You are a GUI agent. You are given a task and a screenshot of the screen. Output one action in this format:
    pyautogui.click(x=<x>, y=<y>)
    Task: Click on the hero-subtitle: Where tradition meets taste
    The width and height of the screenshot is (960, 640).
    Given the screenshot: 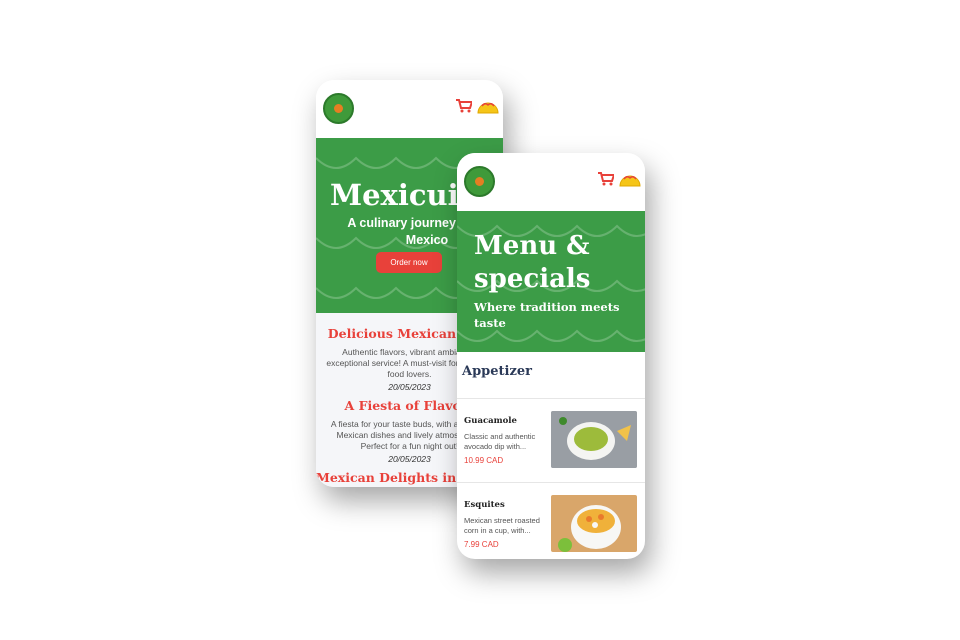 What is the action you would take?
    pyautogui.click(x=547, y=315)
    